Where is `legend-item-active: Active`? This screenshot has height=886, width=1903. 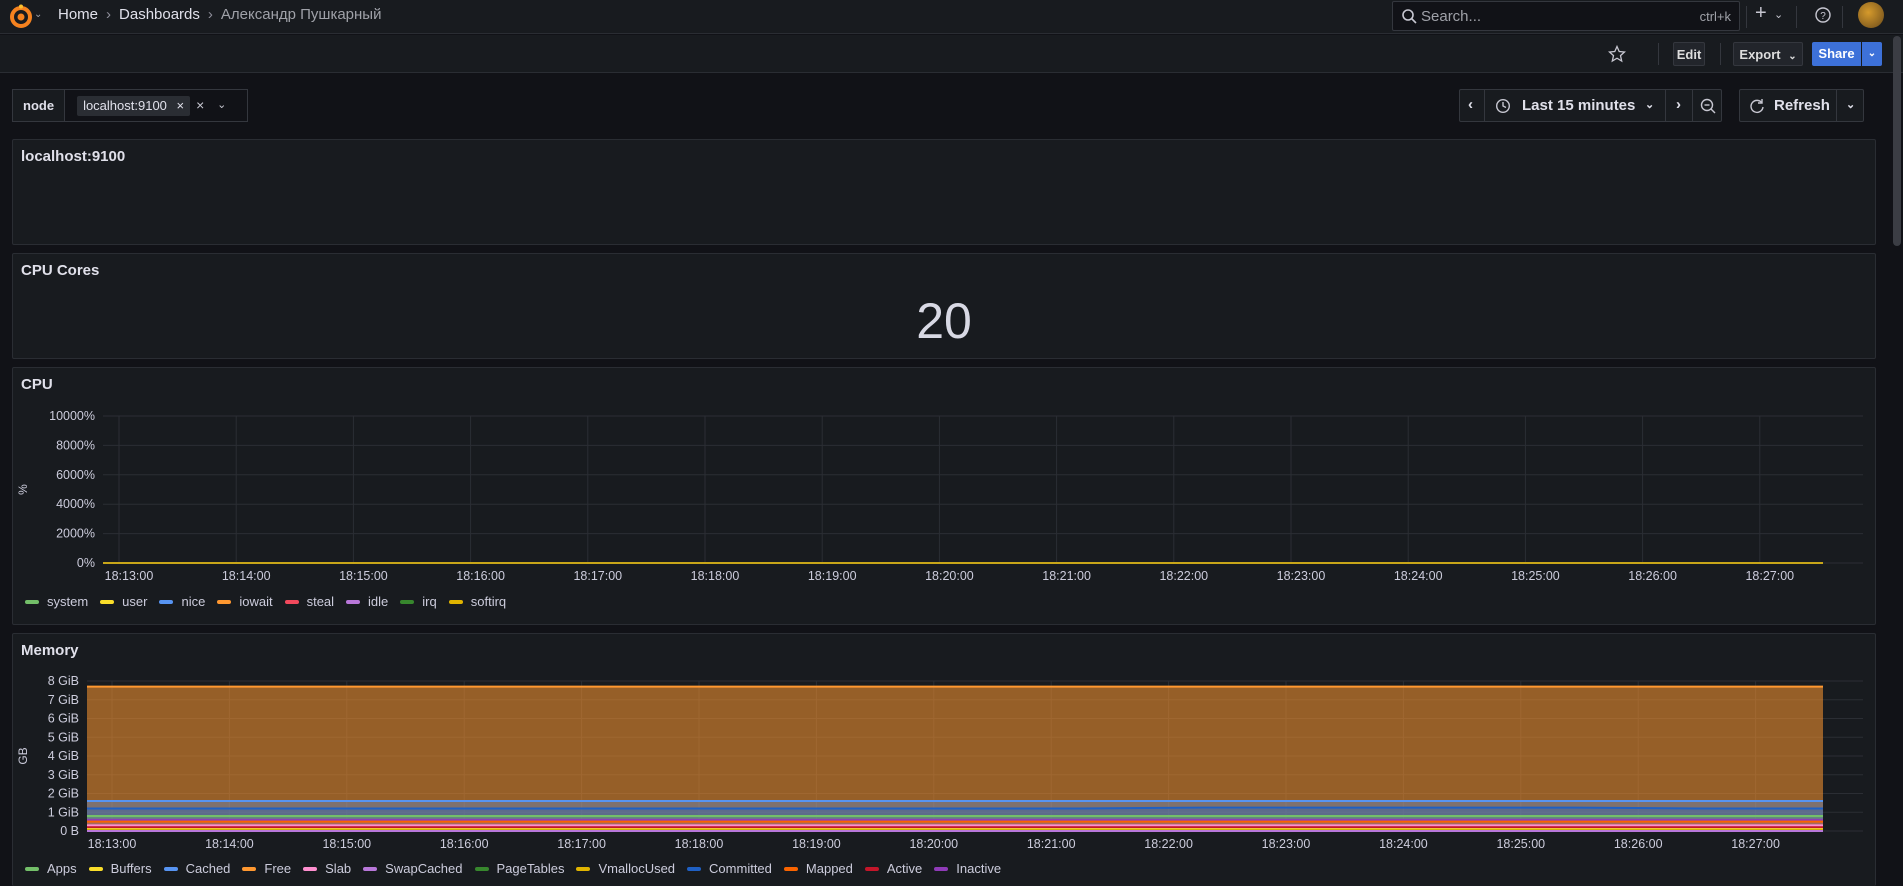 legend-item-active: Active is located at coordinates (893, 868).